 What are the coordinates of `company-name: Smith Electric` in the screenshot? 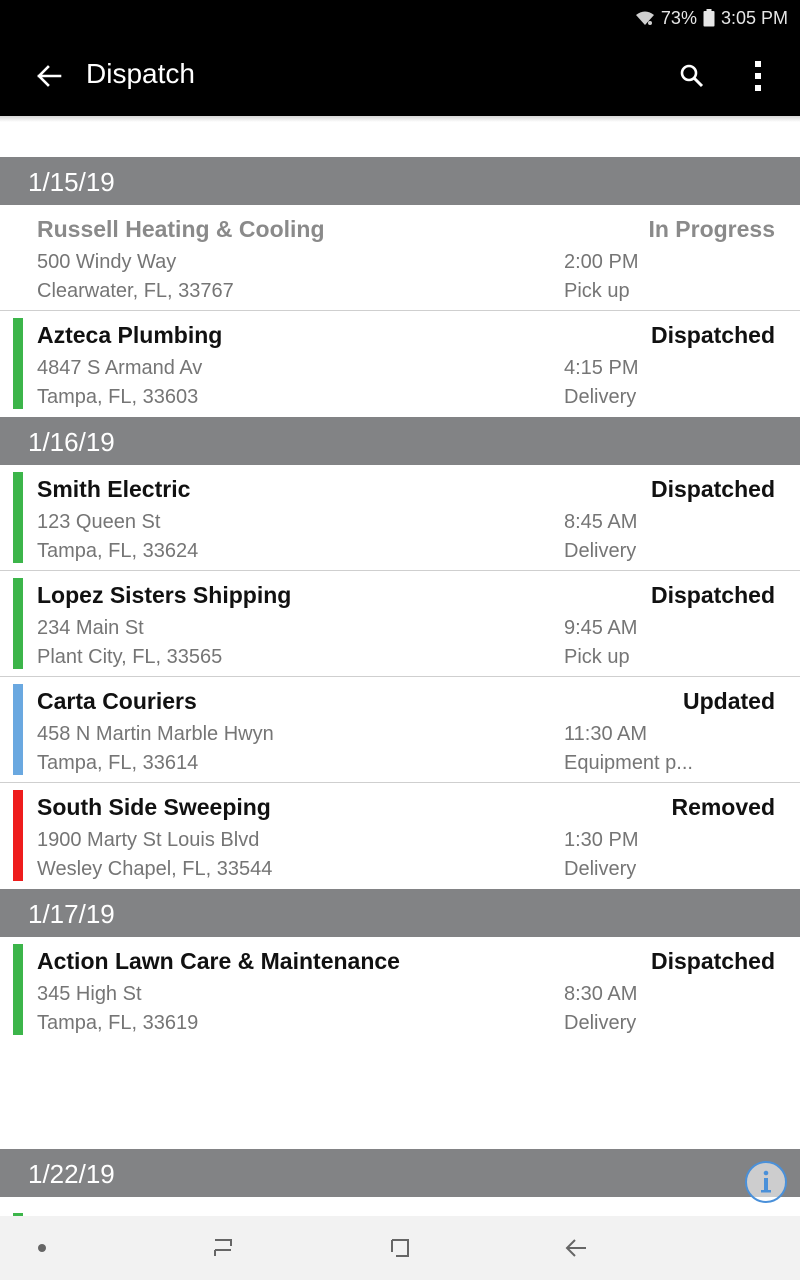 It's located at (114, 489).